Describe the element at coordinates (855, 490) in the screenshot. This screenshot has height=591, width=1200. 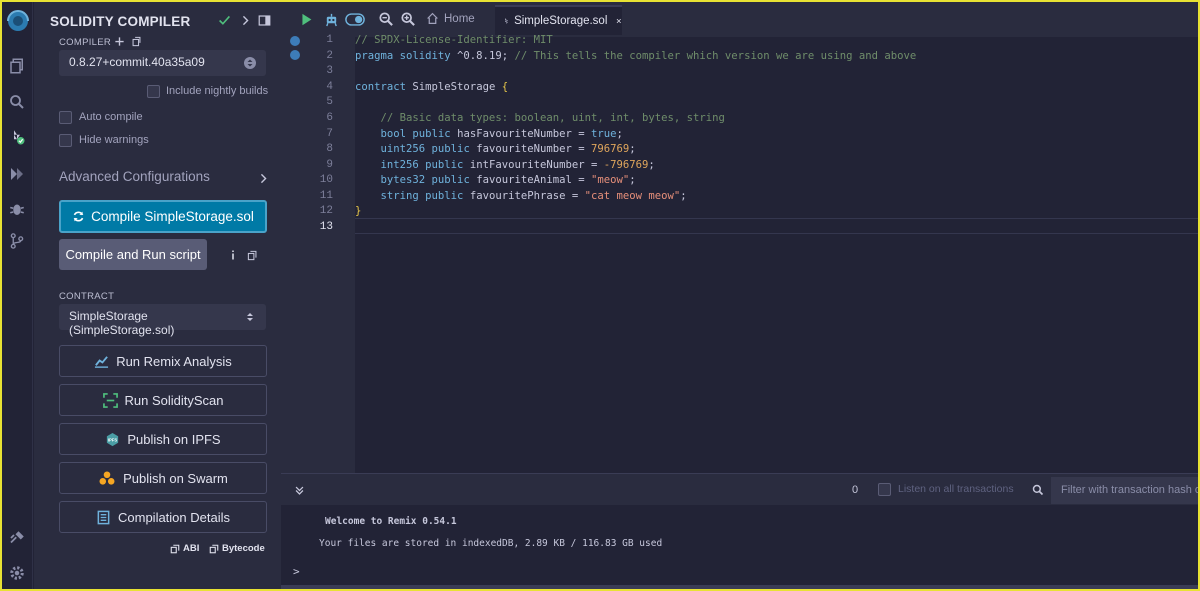
I see `pending-tx-count: 0` at that location.